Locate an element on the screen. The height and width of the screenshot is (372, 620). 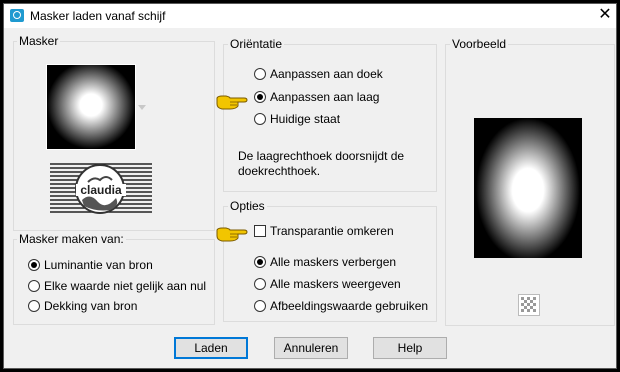
orientation-group-label: Oriëntatie is located at coordinates (256, 44).